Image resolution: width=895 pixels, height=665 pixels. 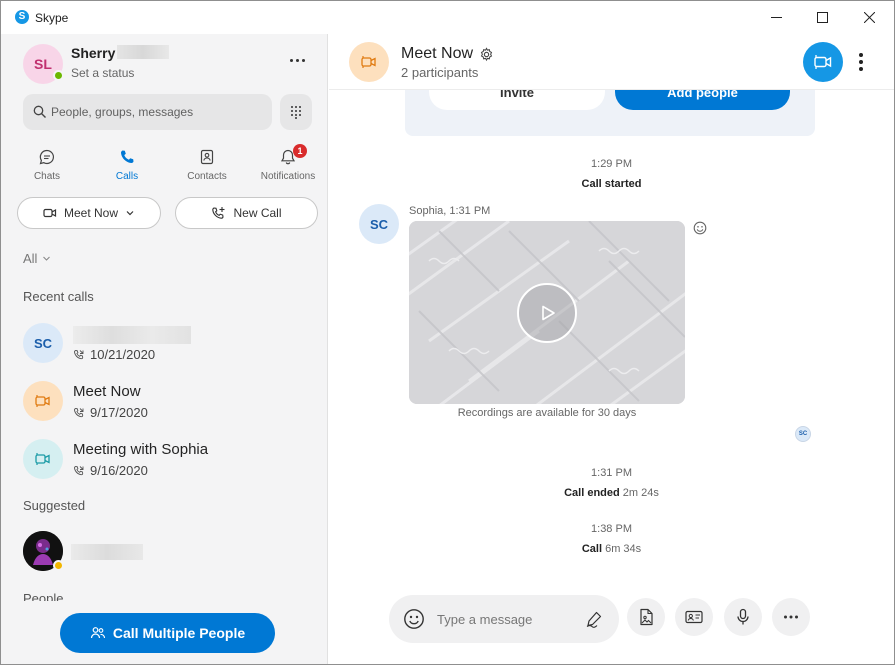 I want to click on event-duration: 2m 24s, so click(x=640, y=493).